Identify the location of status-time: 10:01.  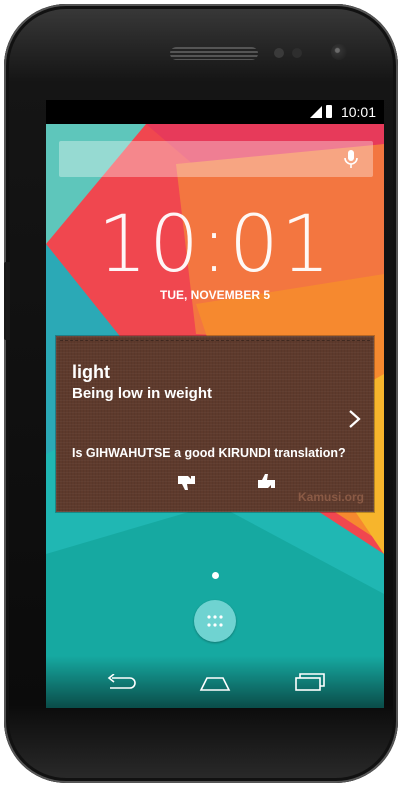
(358, 112).